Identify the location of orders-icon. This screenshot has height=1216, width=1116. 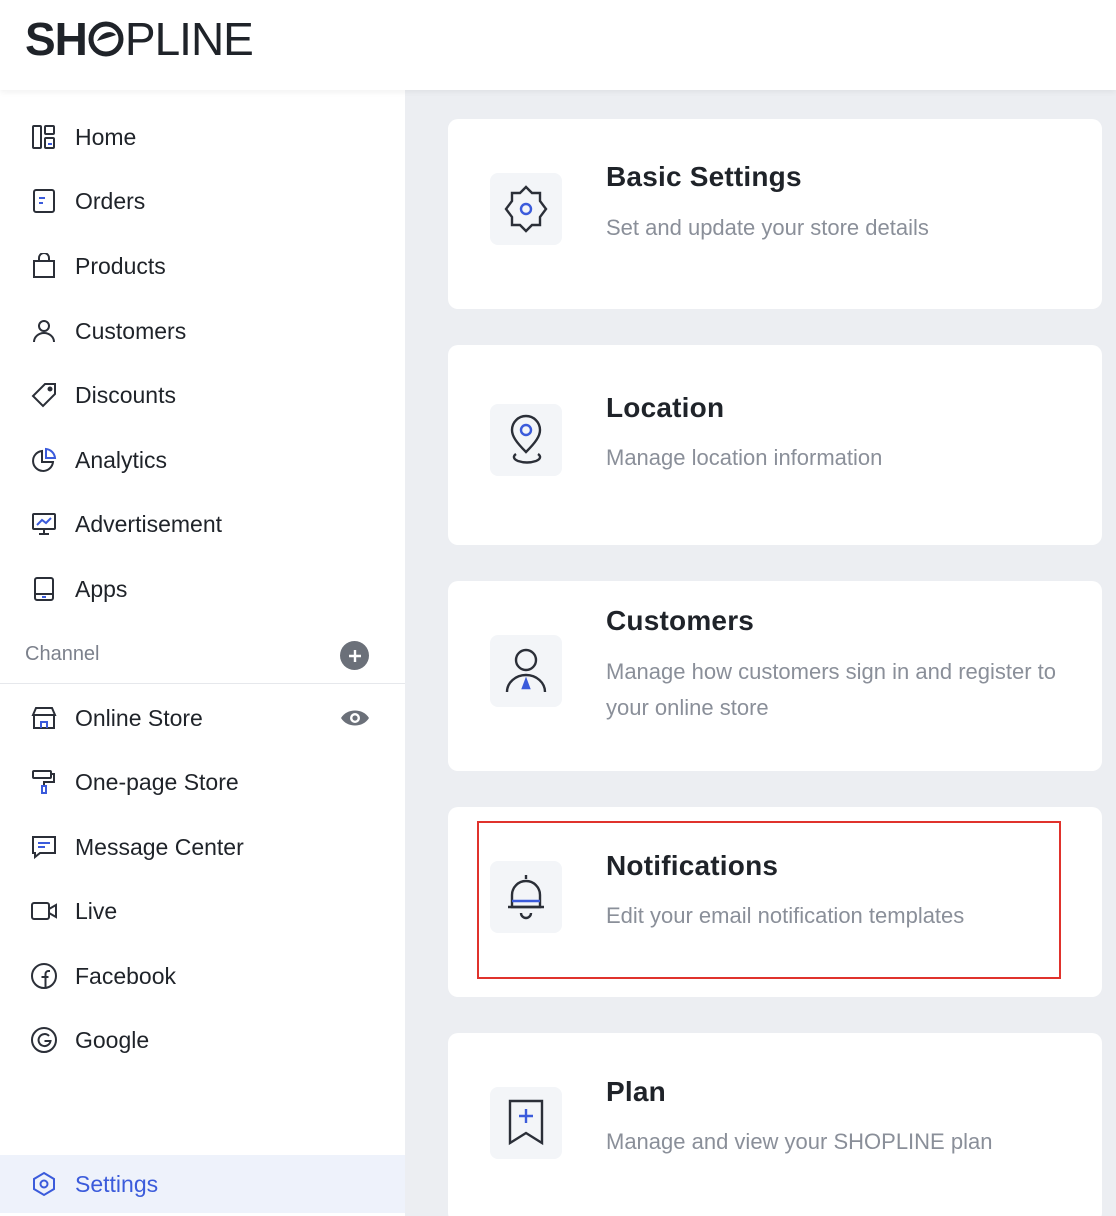
(44, 201).